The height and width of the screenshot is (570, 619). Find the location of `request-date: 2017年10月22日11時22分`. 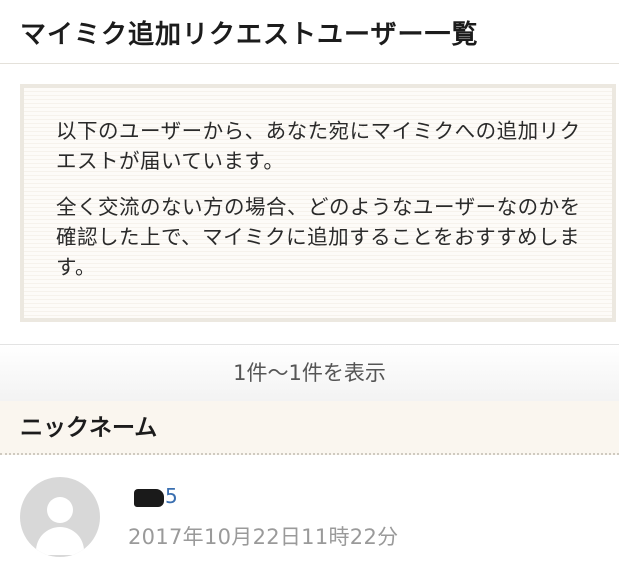

request-date: 2017年10月22日11時22分 is located at coordinates (263, 537).